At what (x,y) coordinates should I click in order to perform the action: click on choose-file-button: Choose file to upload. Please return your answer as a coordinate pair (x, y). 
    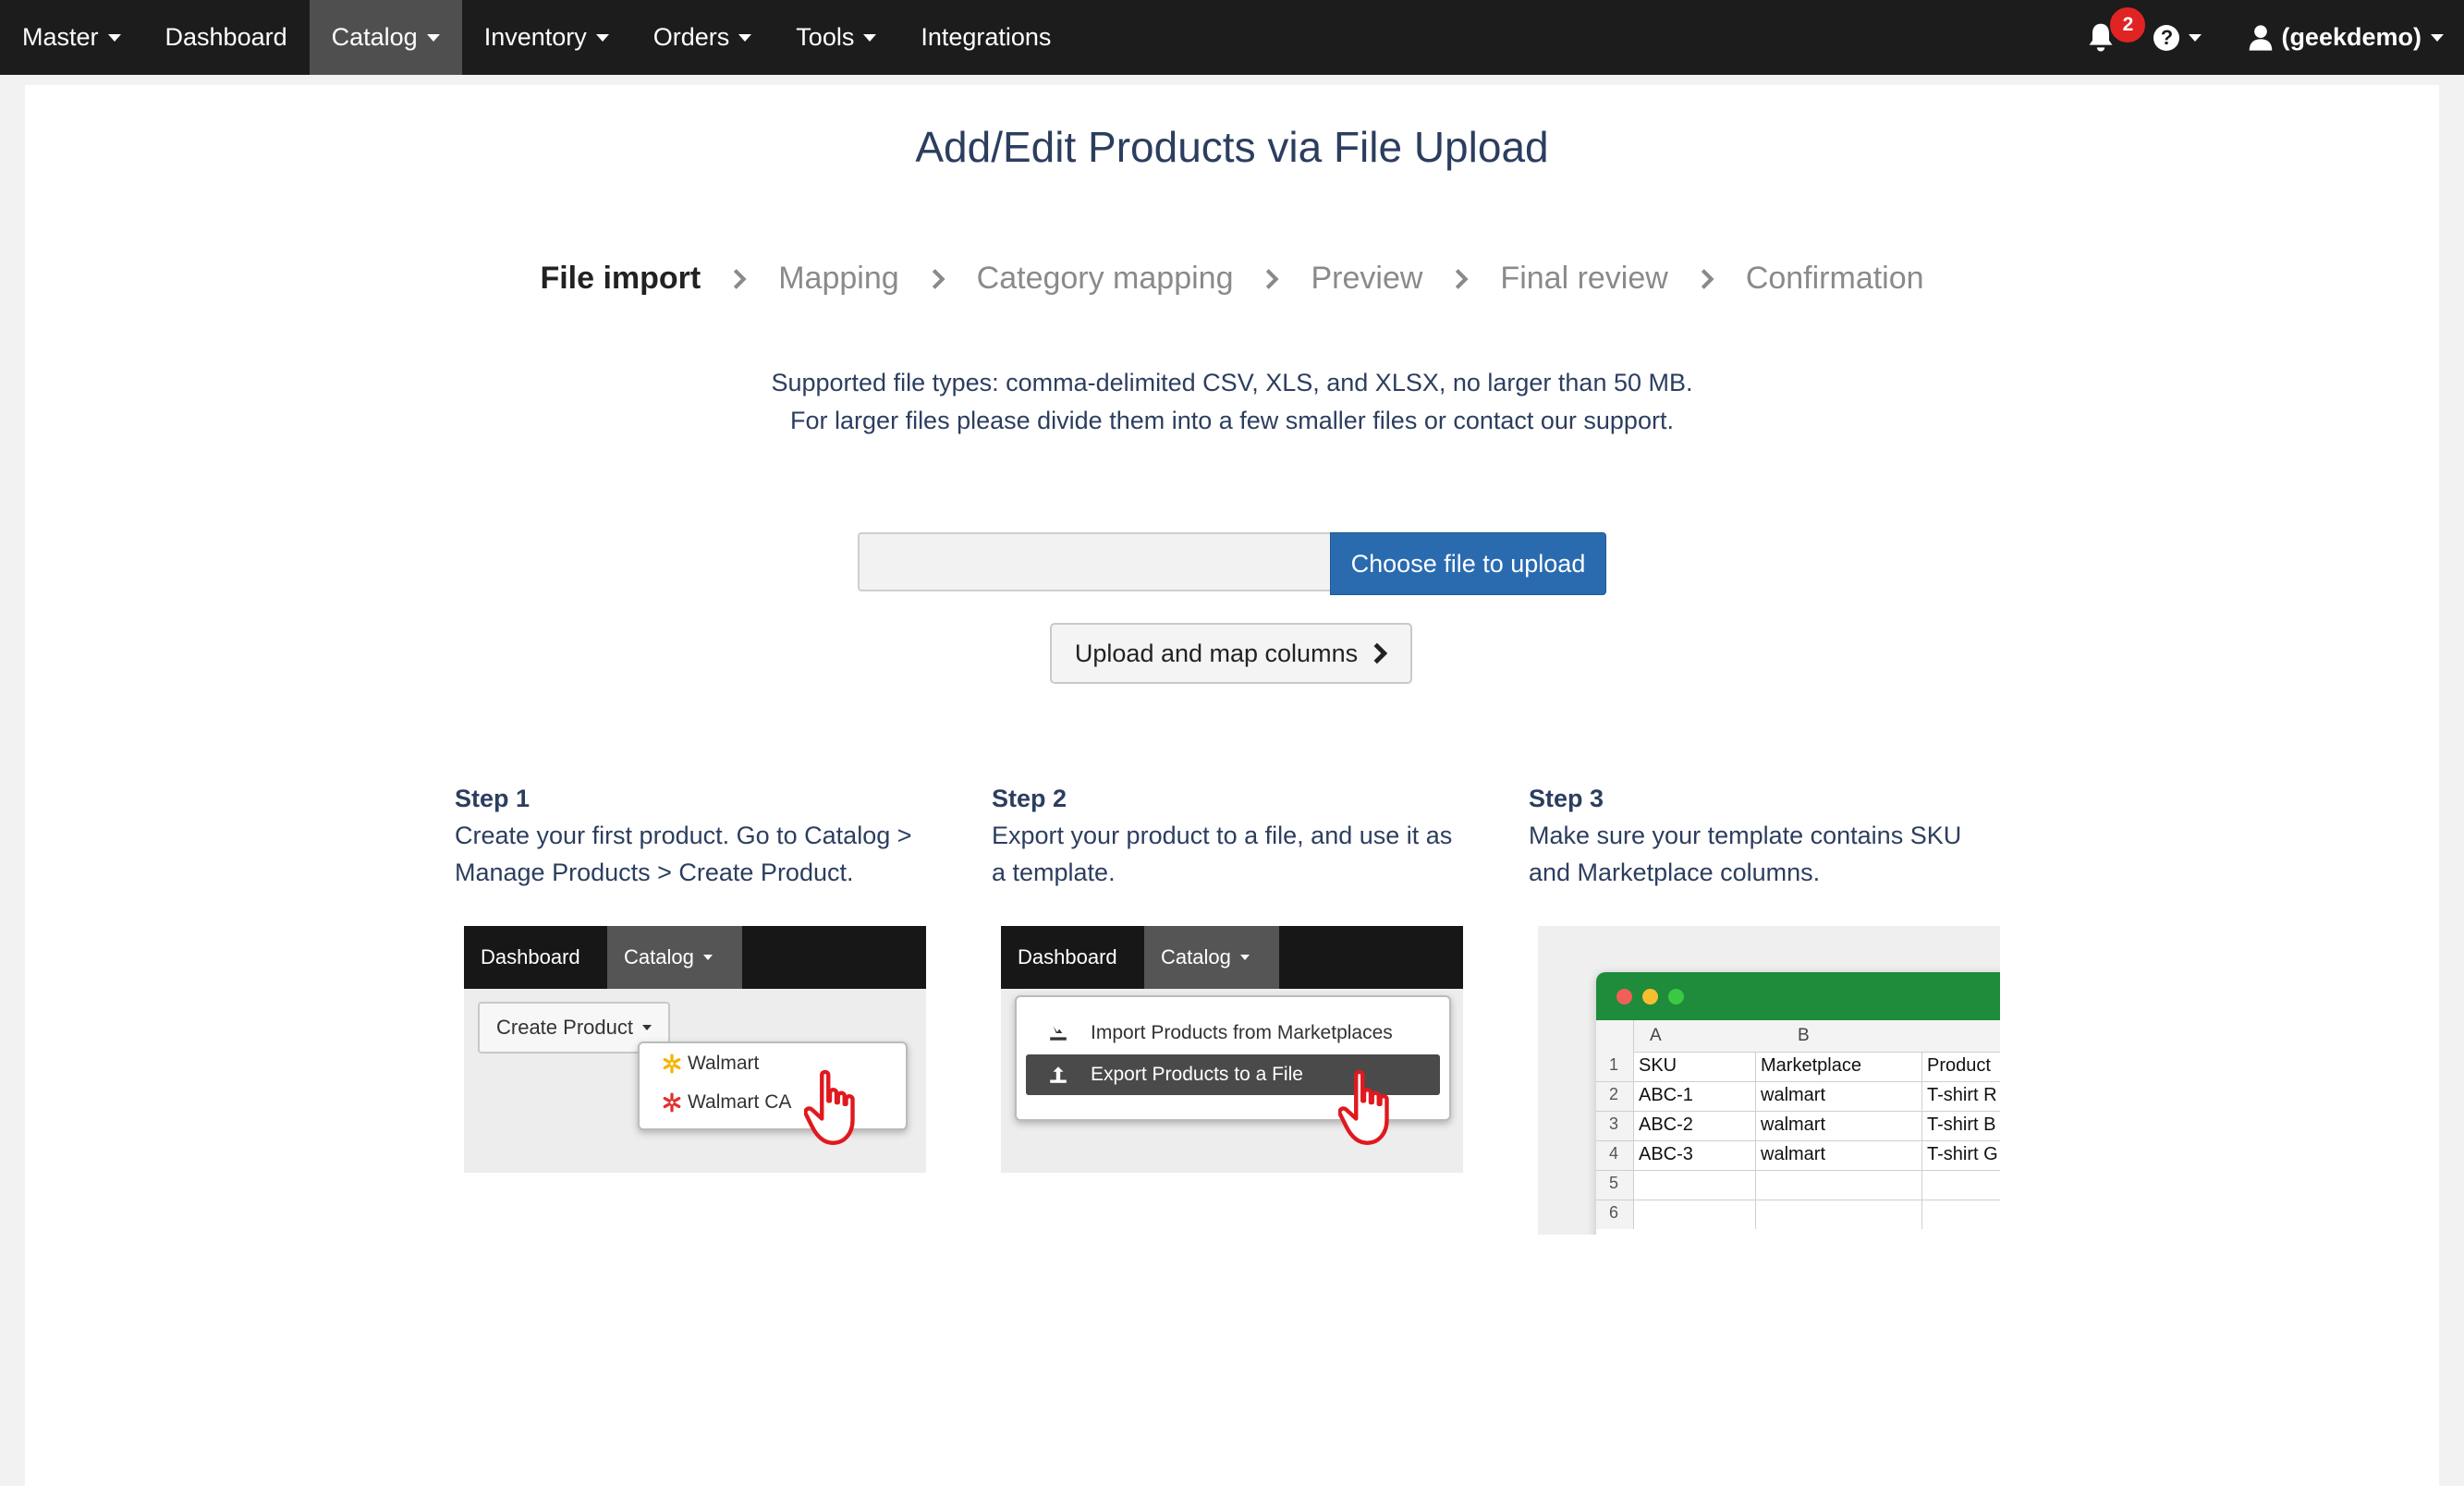
    Looking at the image, I should click on (1468, 563).